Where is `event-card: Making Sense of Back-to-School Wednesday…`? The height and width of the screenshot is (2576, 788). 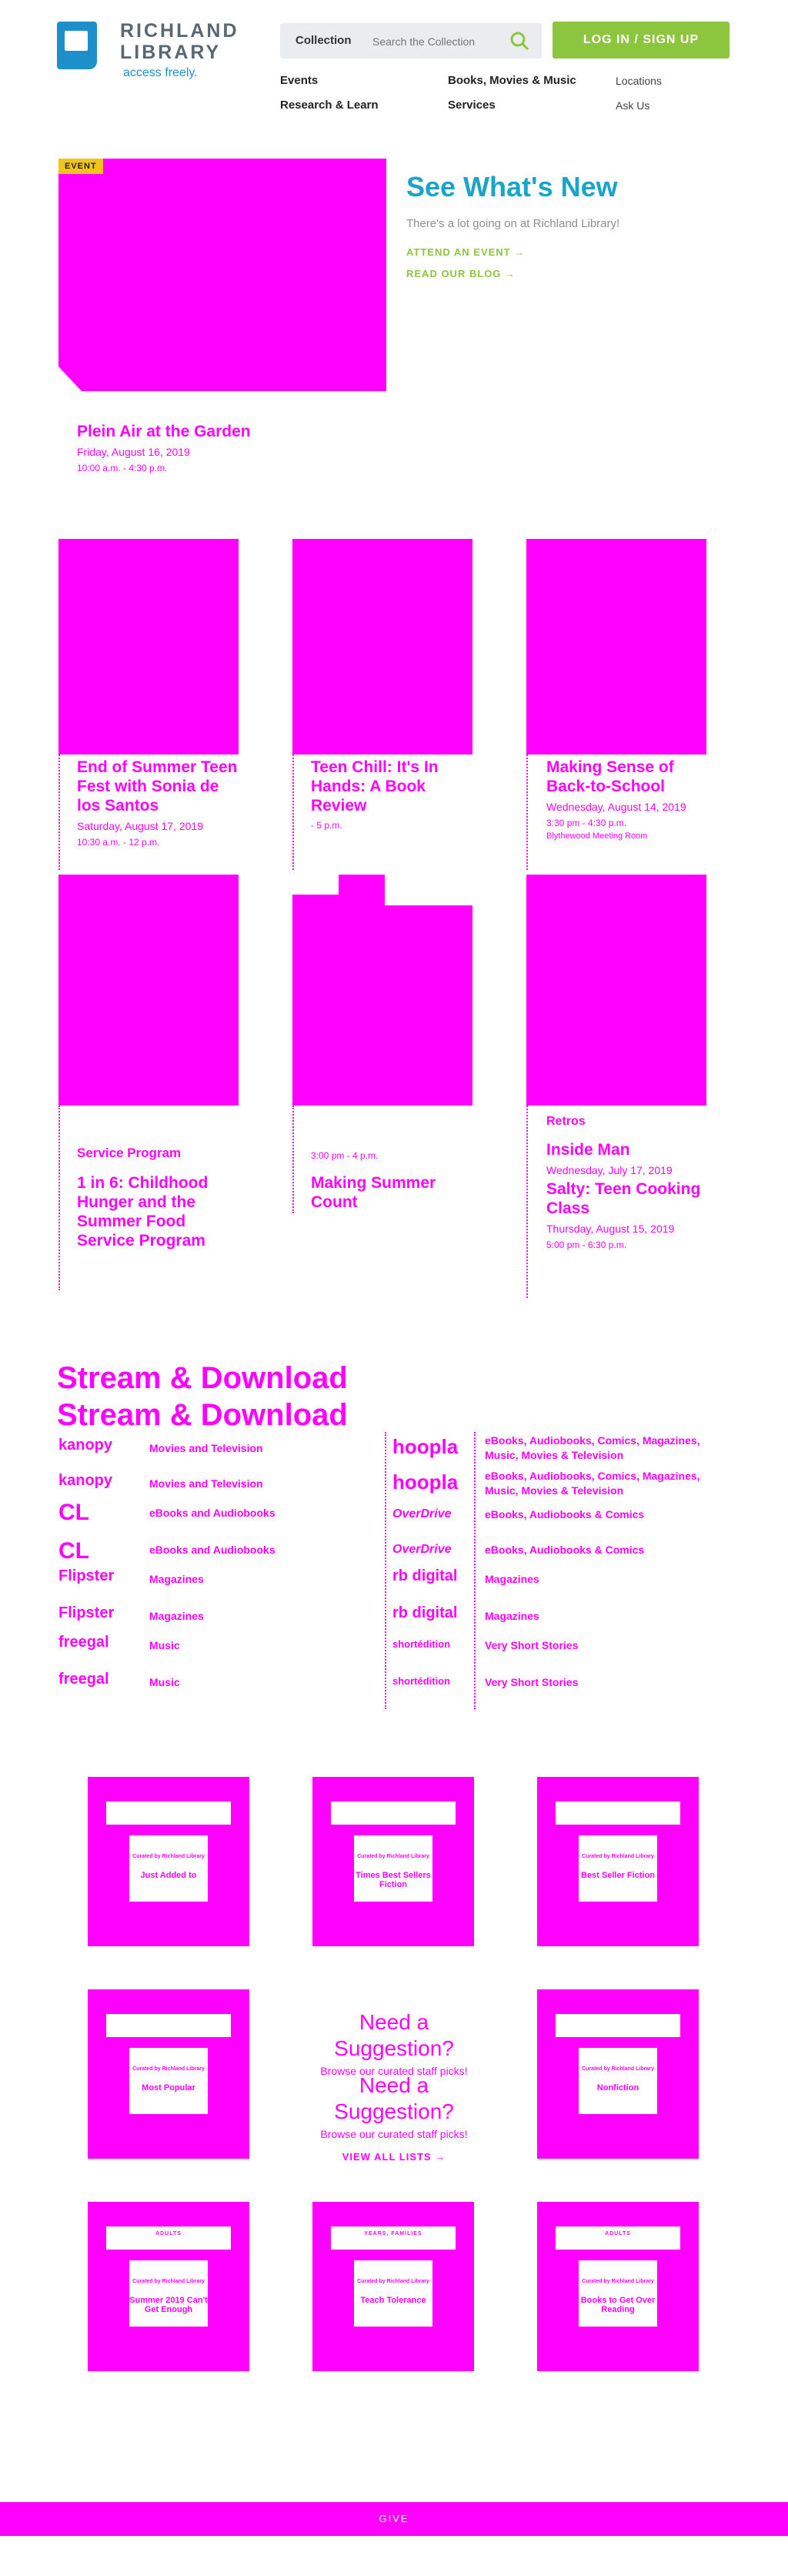
event-card: Making Sense of Back-to-School Wednesday… is located at coordinates (627, 800).